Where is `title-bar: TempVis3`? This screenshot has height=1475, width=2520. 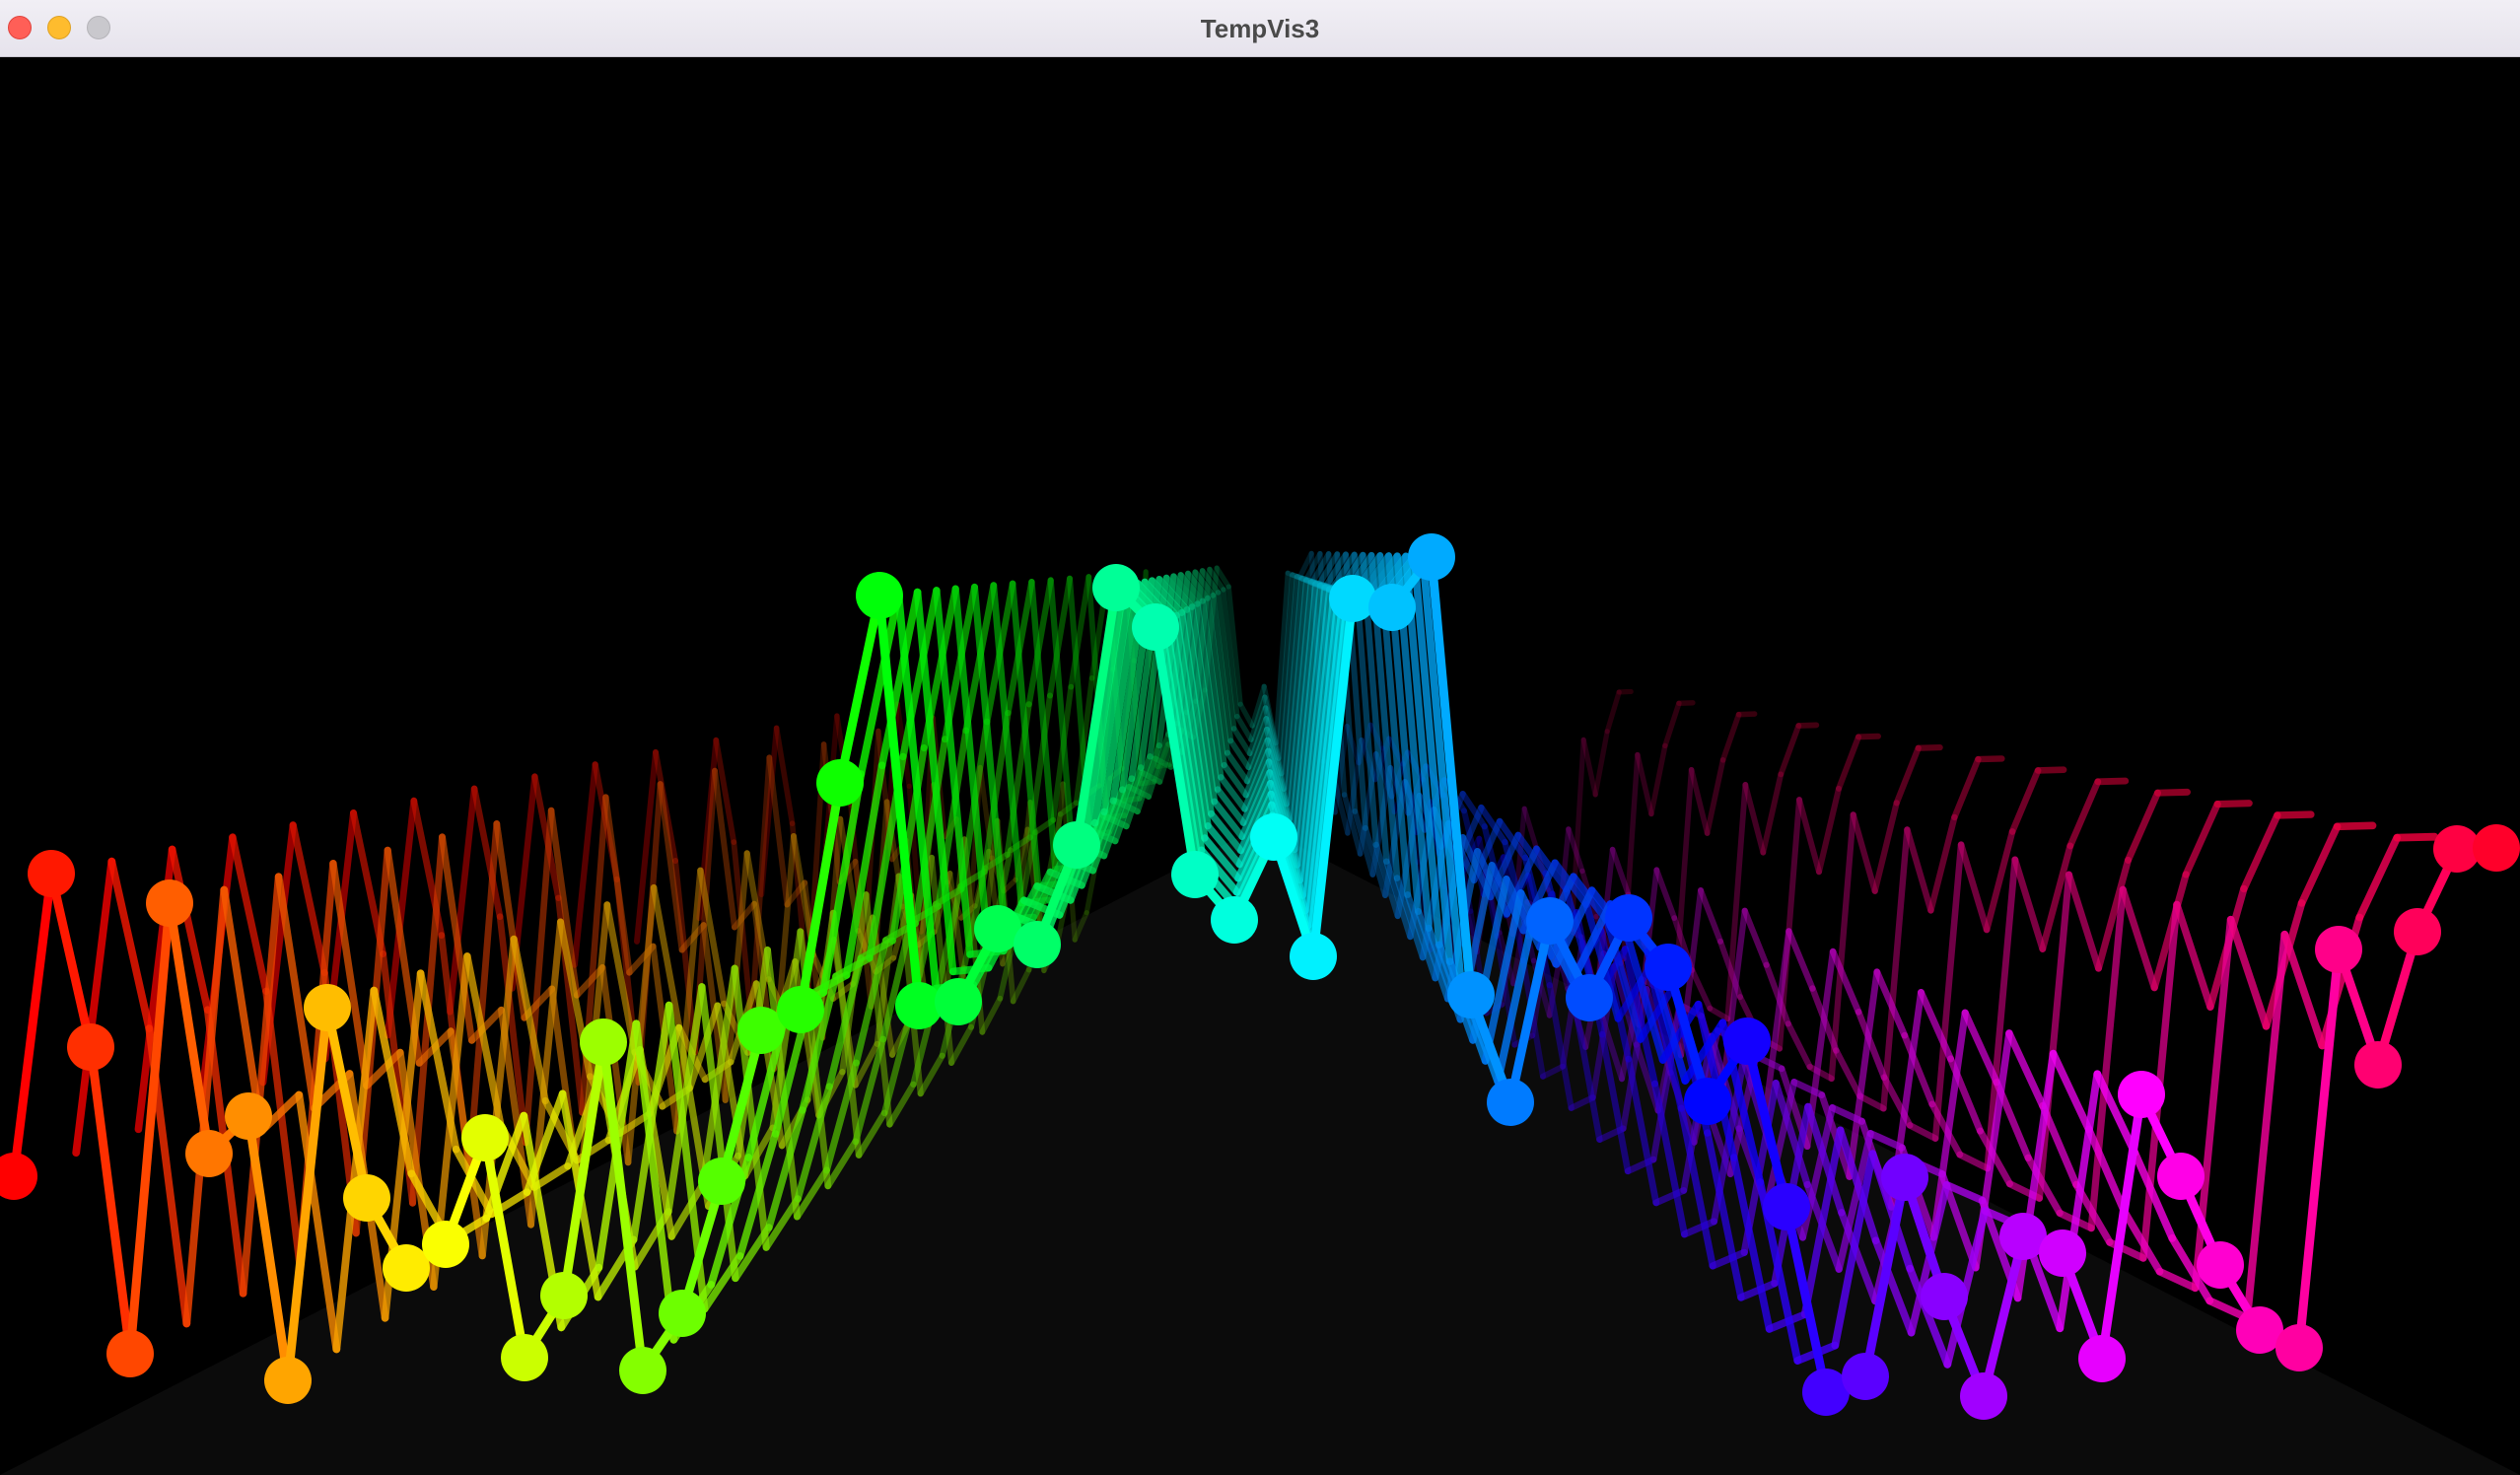 title-bar: TempVis3 is located at coordinates (1260, 28).